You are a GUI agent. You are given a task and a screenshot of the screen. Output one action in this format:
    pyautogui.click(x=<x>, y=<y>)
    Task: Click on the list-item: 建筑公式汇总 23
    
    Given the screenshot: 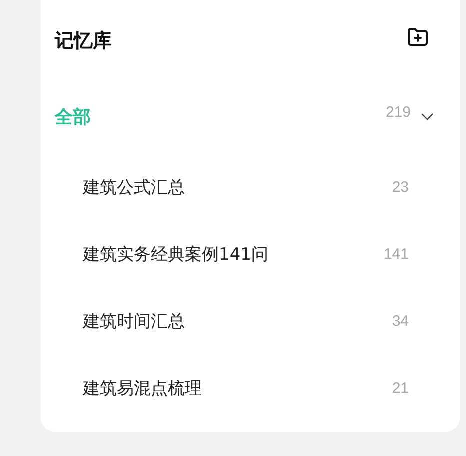 What is the action you would take?
    pyautogui.click(x=250, y=187)
    